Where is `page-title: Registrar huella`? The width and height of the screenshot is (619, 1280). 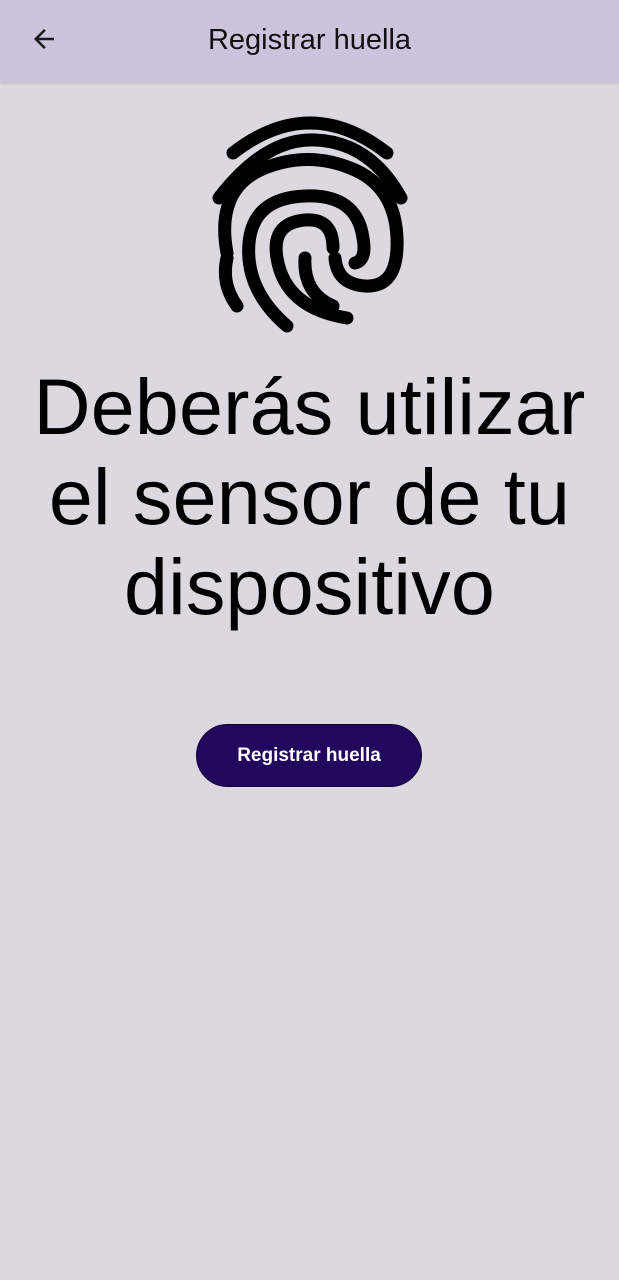
page-title: Registrar huella is located at coordinates (309, 40).